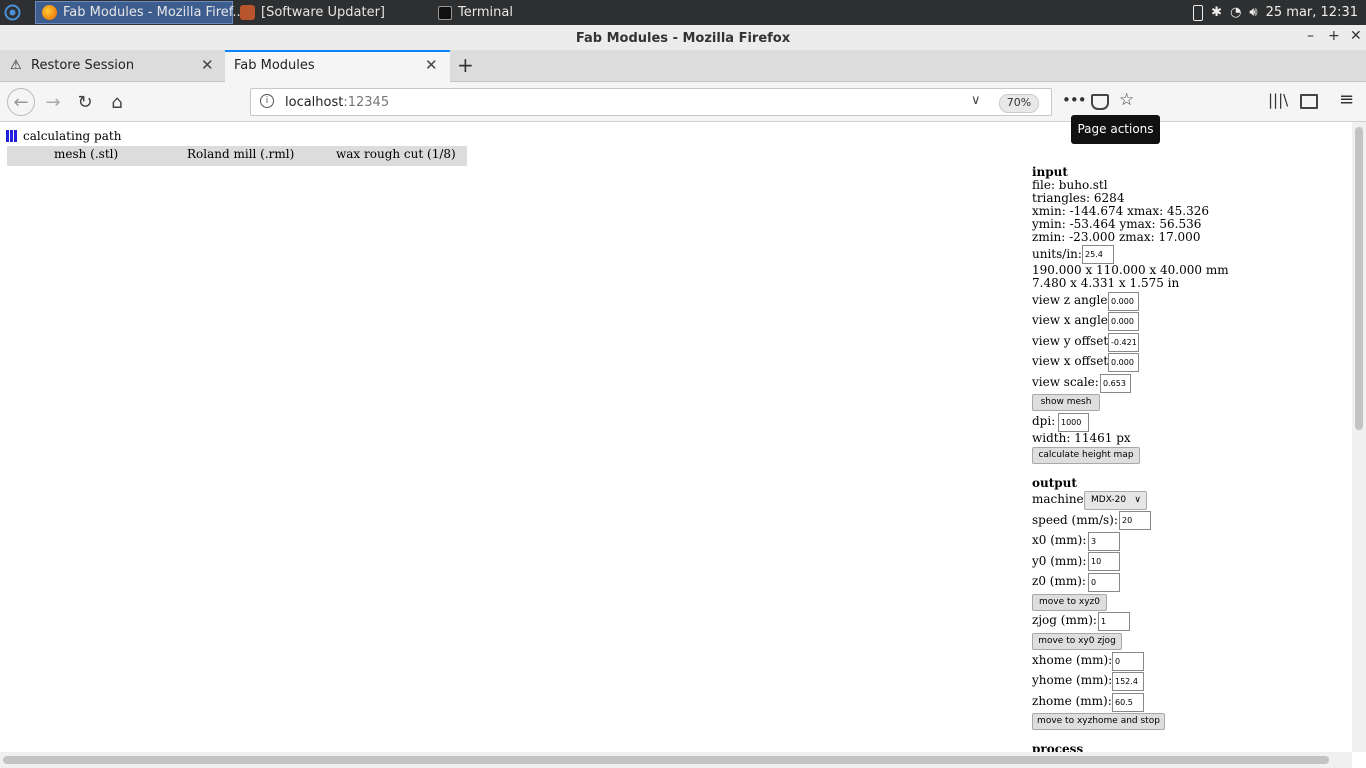  What do you see at coordinates (1065, 382) in the screenshot?
I see `view-scale-label: view scale:` at bounding box center [1065, 382].